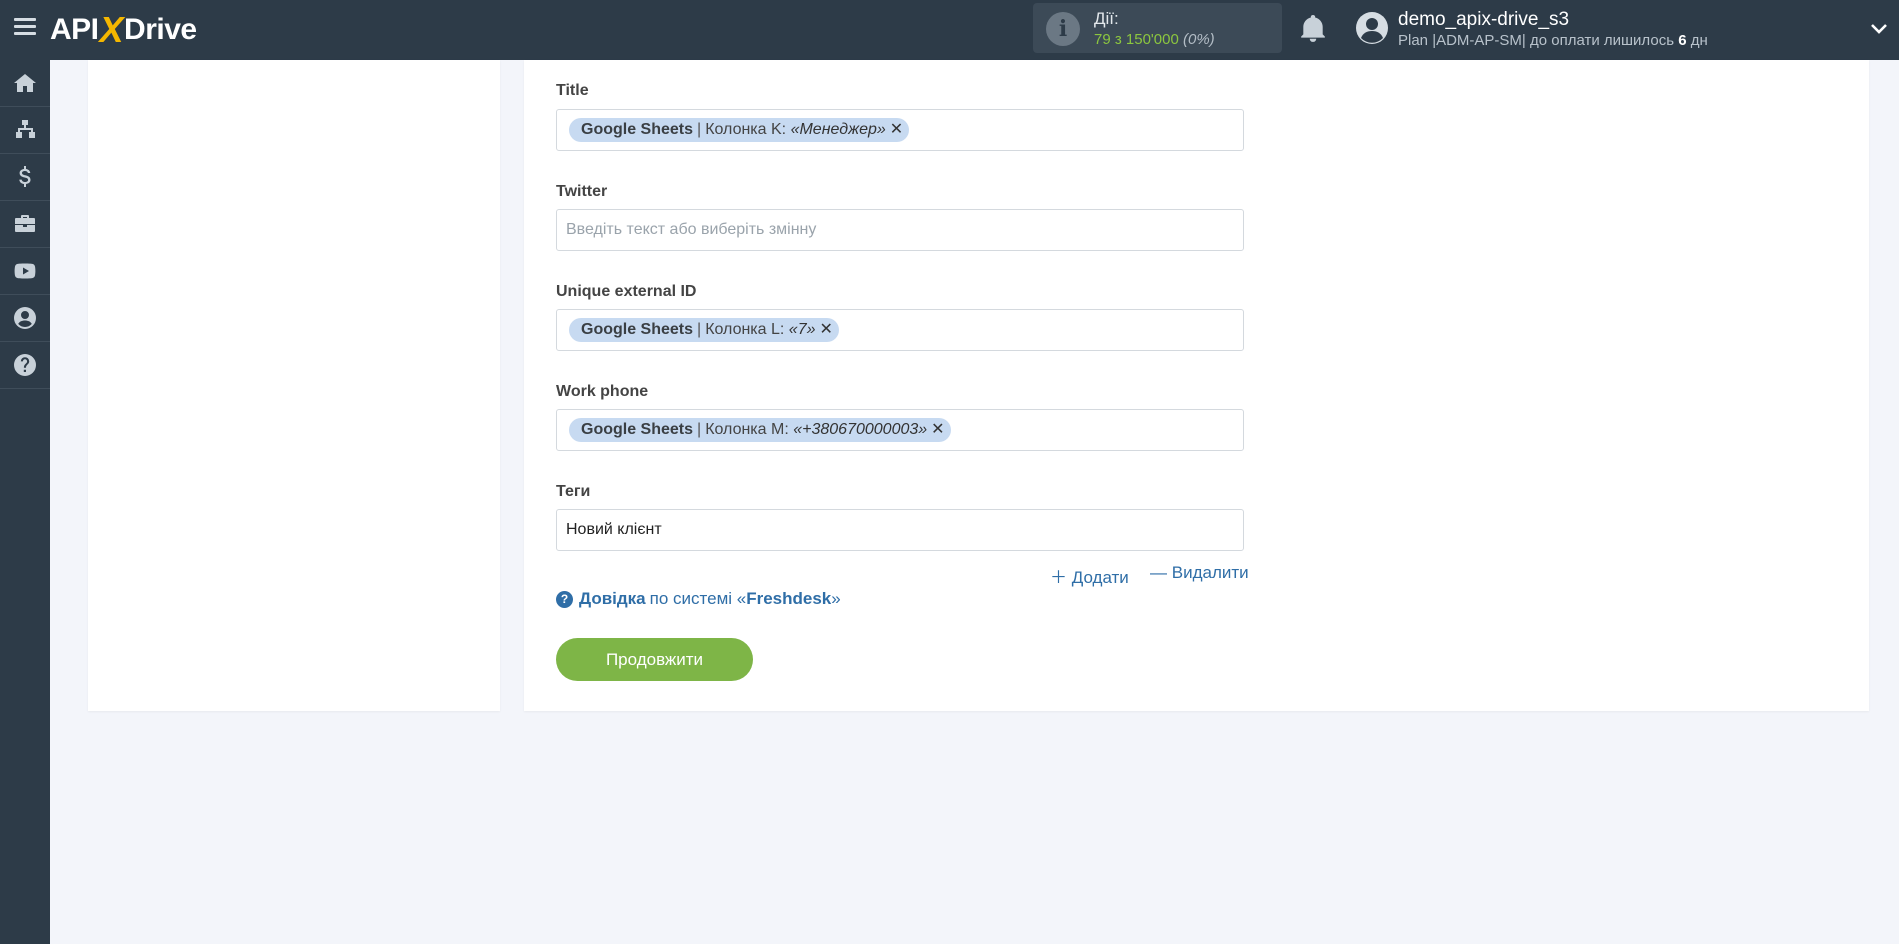 This screenshot has width=1899, height=944. I want to click on logo: API X Drive, so click(123, 29).